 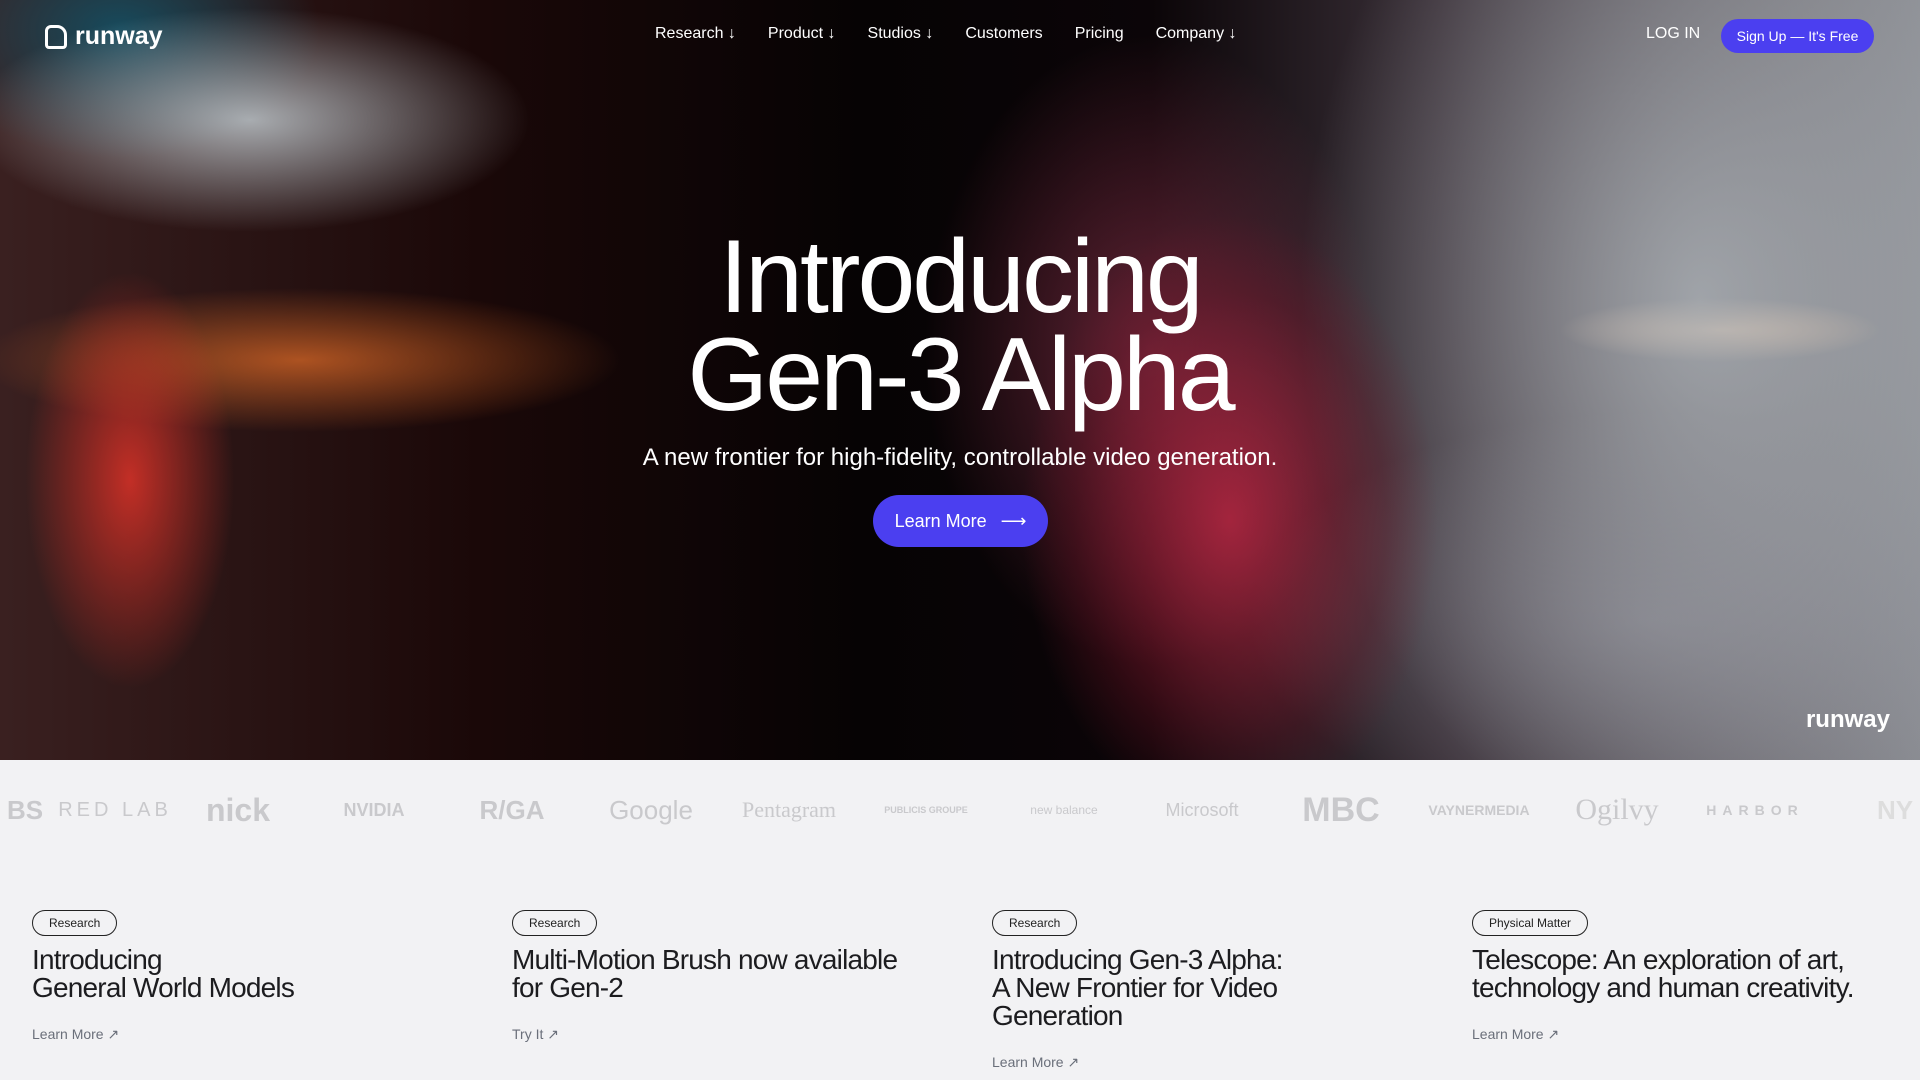 I want to click on runway-logo-icon, so click(x=56, y=36).